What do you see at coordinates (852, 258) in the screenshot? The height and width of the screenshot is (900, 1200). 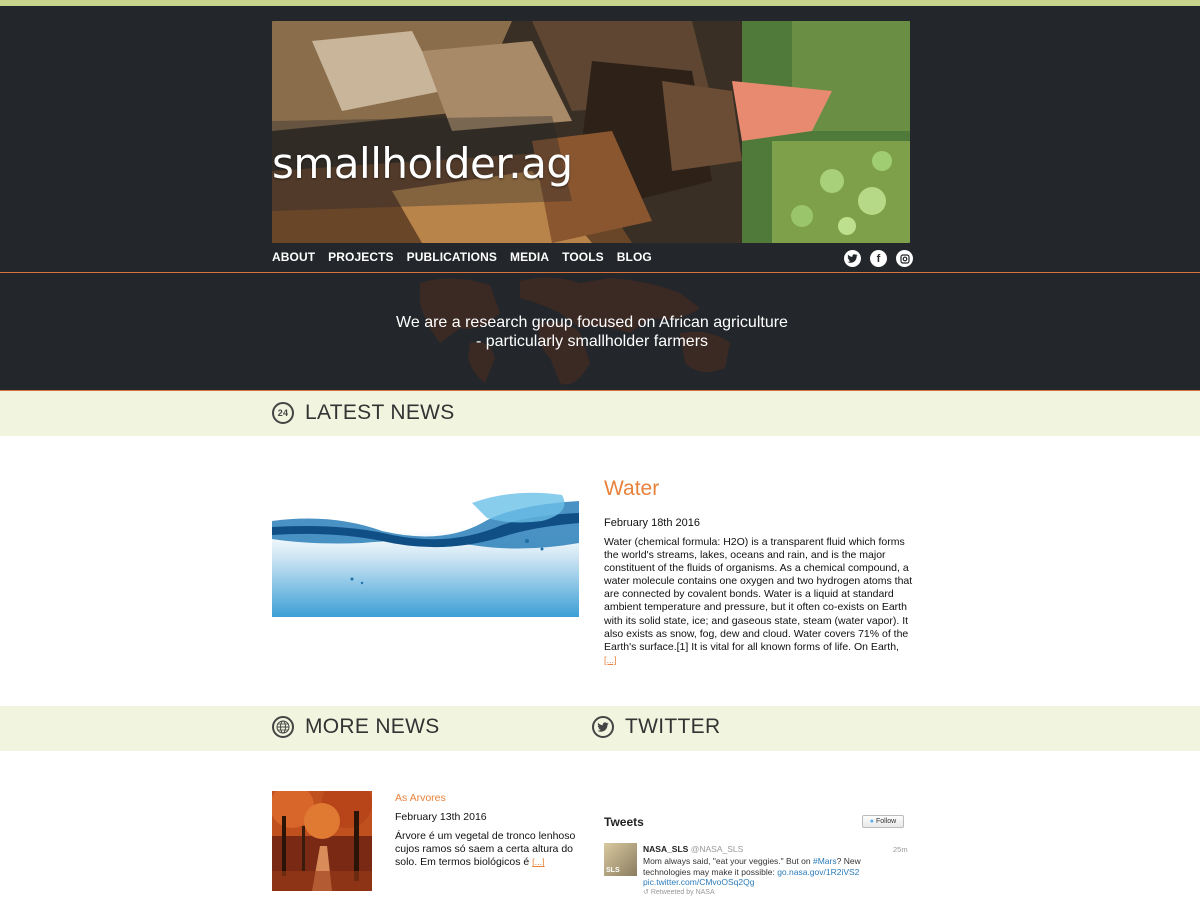 I see `twitter-icon` at bounding box center [852, 258].